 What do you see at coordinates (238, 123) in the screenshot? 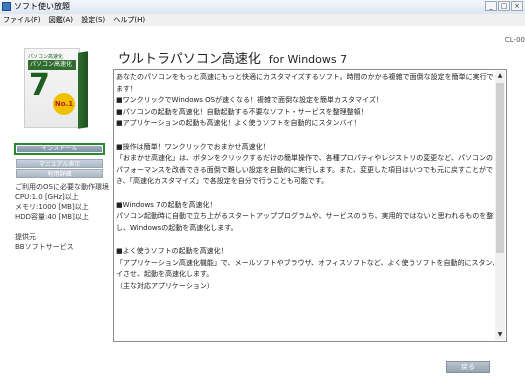
I see `description-line: ■アプリケーションの起動も高速化！よく使うソフトを自動的にスタンバイ！` at bounding box center [238, 123].